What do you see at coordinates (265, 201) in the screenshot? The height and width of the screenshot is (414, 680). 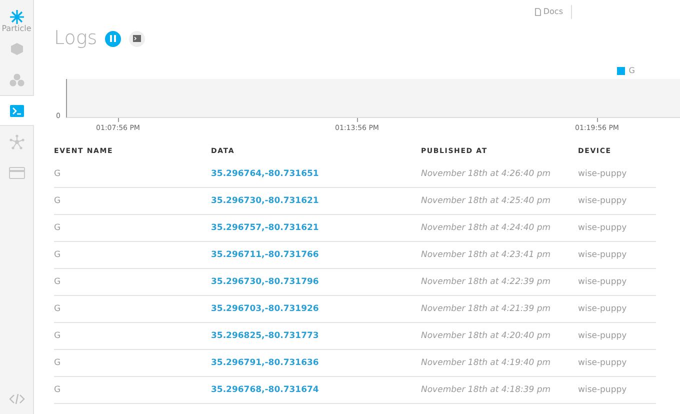 I see `data-link: 35.296730,-80.731621` at bounding box center [265, 201].